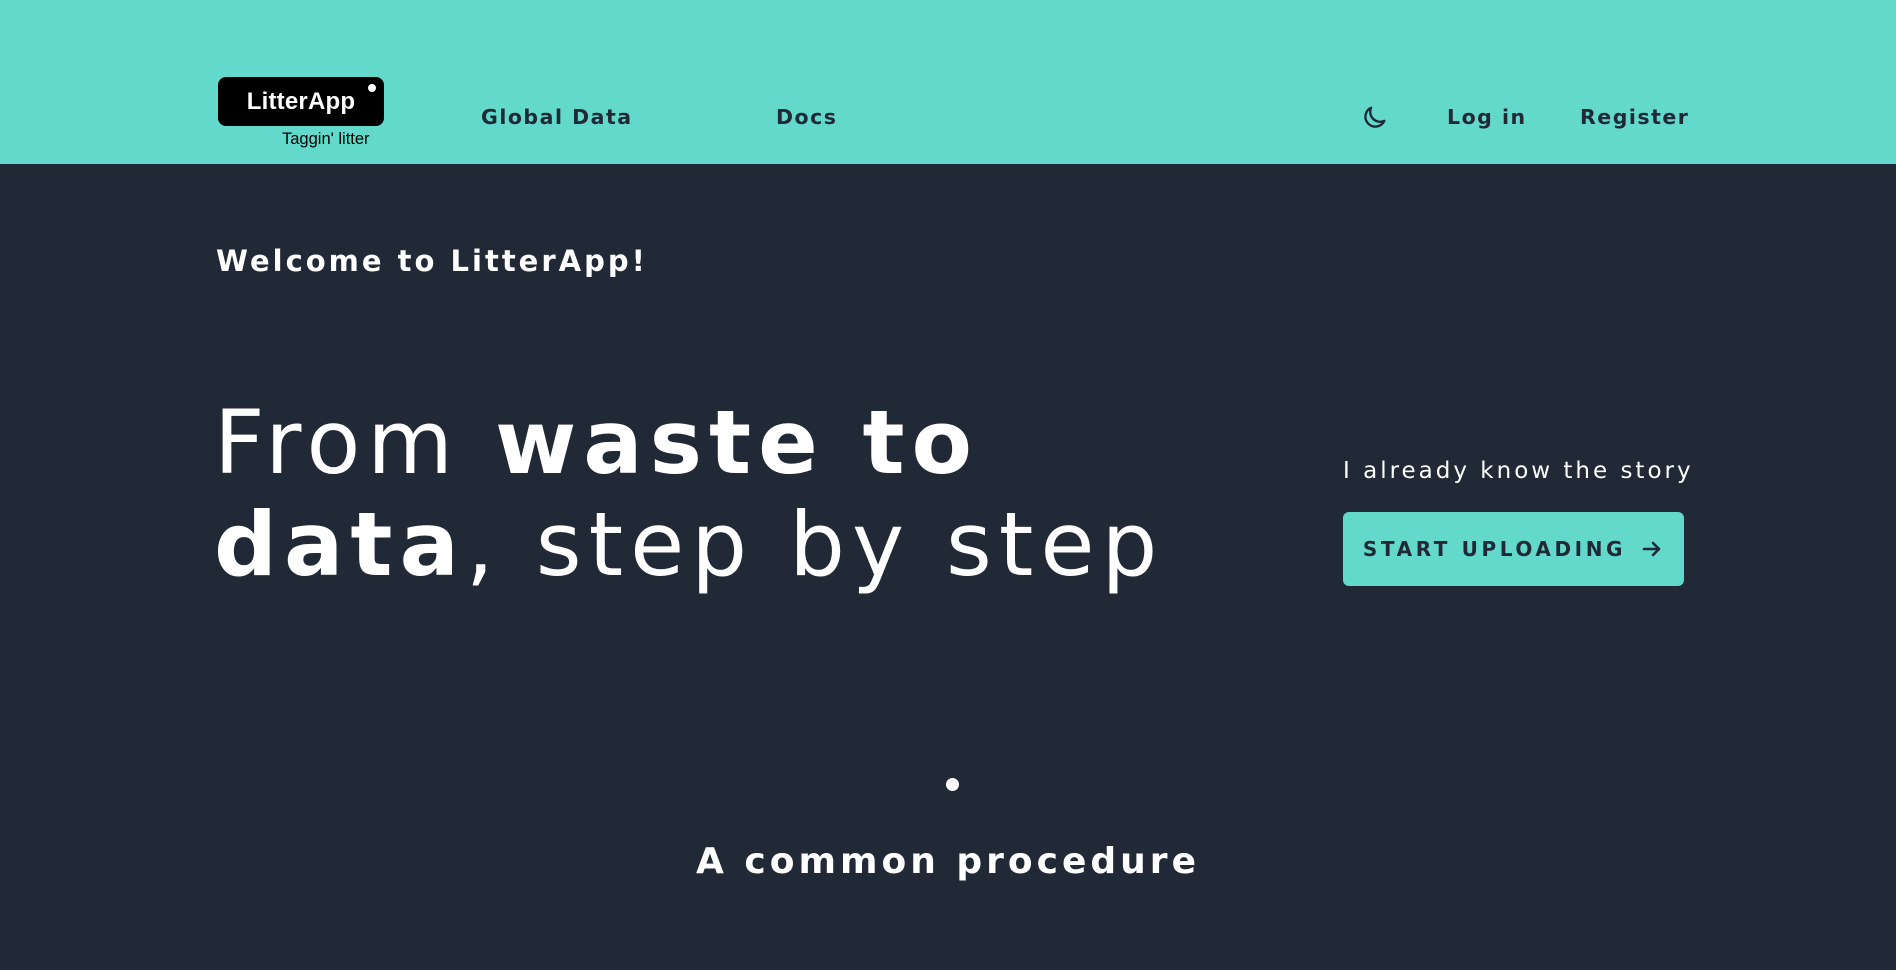  Describe the element at coordinates (432, 261) in the screenshot. I see `welcome-heading: Welcome to LitterApp!` at that location.